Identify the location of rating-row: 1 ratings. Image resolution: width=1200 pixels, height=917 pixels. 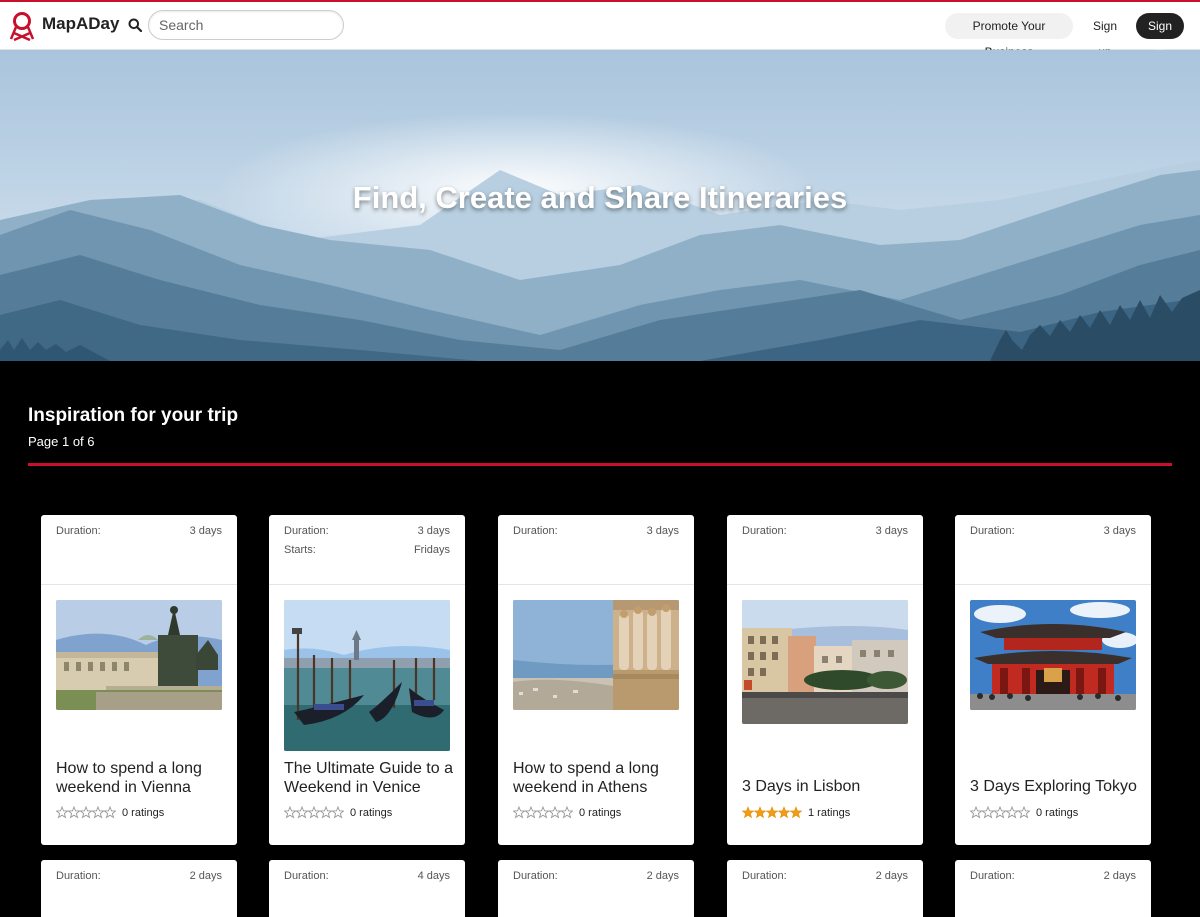
(827, 813).